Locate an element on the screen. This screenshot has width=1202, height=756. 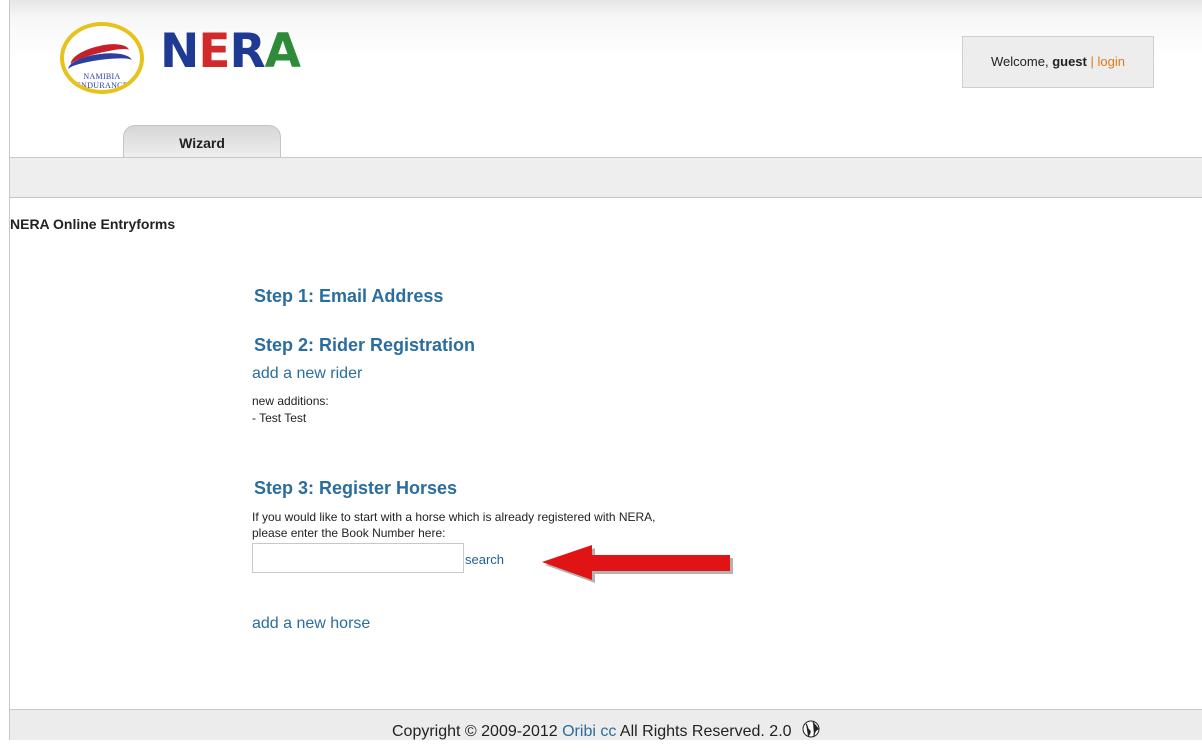
current-user: guest is located at coordinates (1069, 61).